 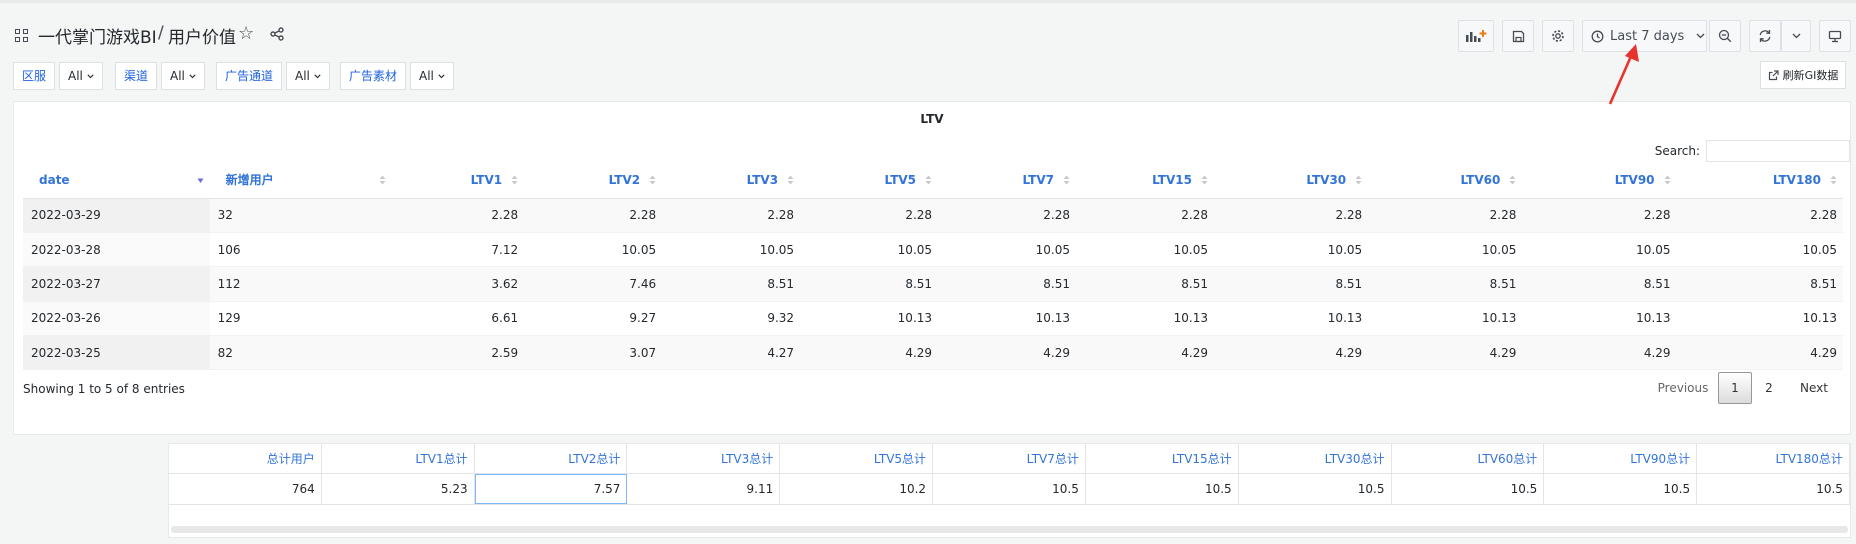 What do you see at coordinates (704, 458) in the screenshot?
I see `totals-header-cell: LTV3总计` at bounding box center [704, 458].